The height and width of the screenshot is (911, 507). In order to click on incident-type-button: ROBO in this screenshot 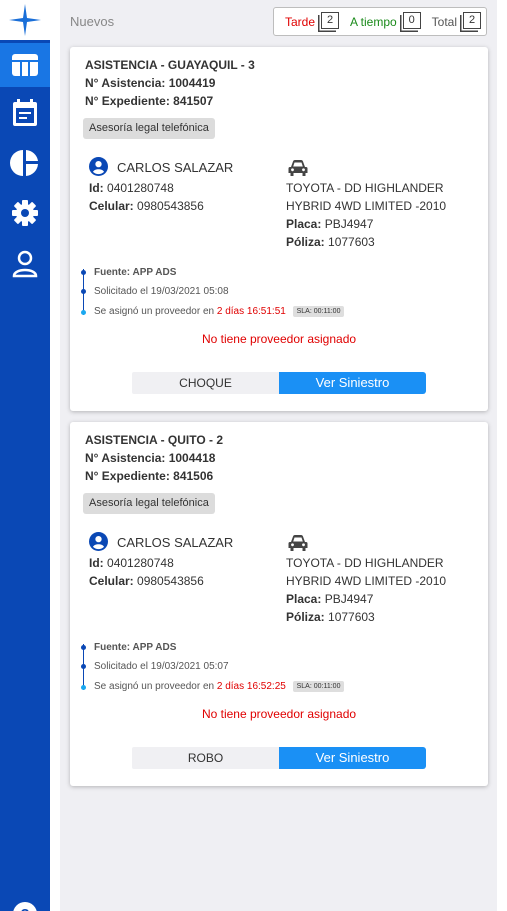, I will do `click(205, 758)`.